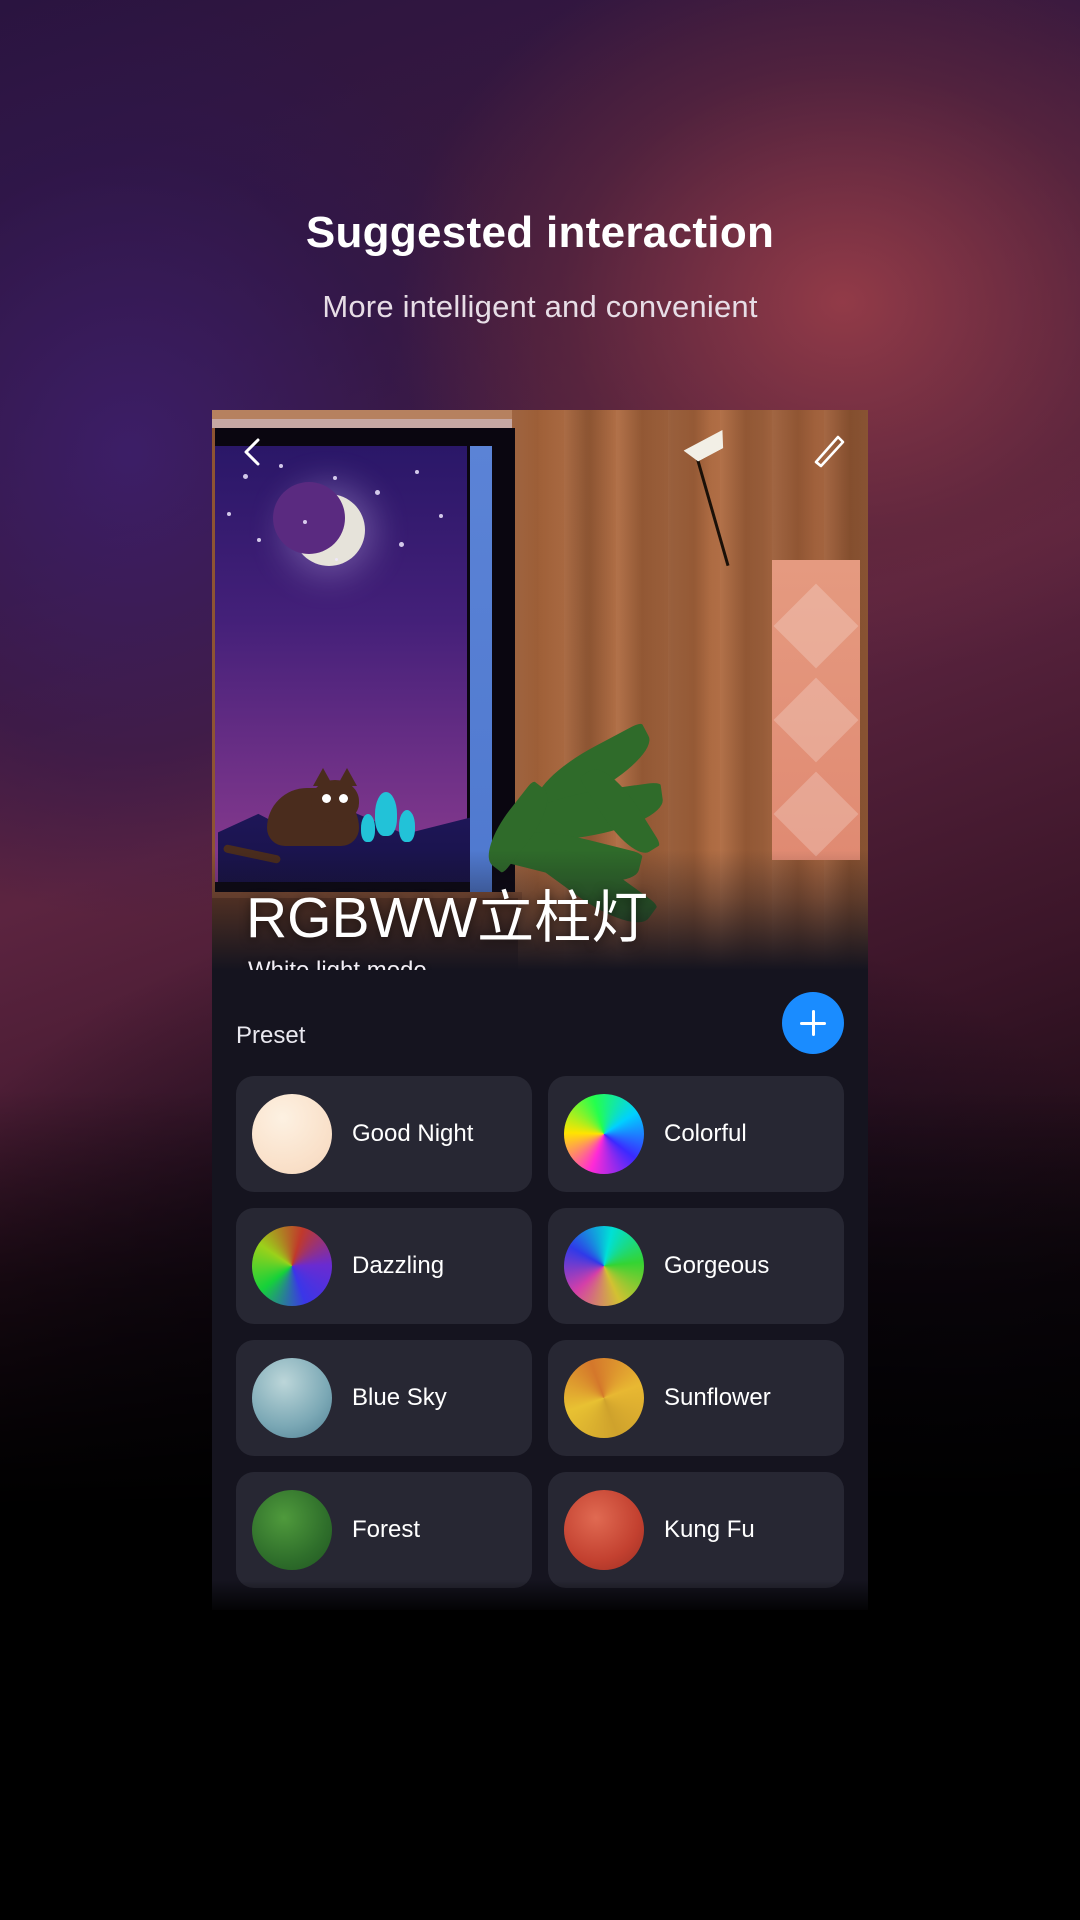  What do you see at coordinates (705, 1134) in the screenshot?
I see `preset-label: Colorful` at bounding box center [705, 1134].